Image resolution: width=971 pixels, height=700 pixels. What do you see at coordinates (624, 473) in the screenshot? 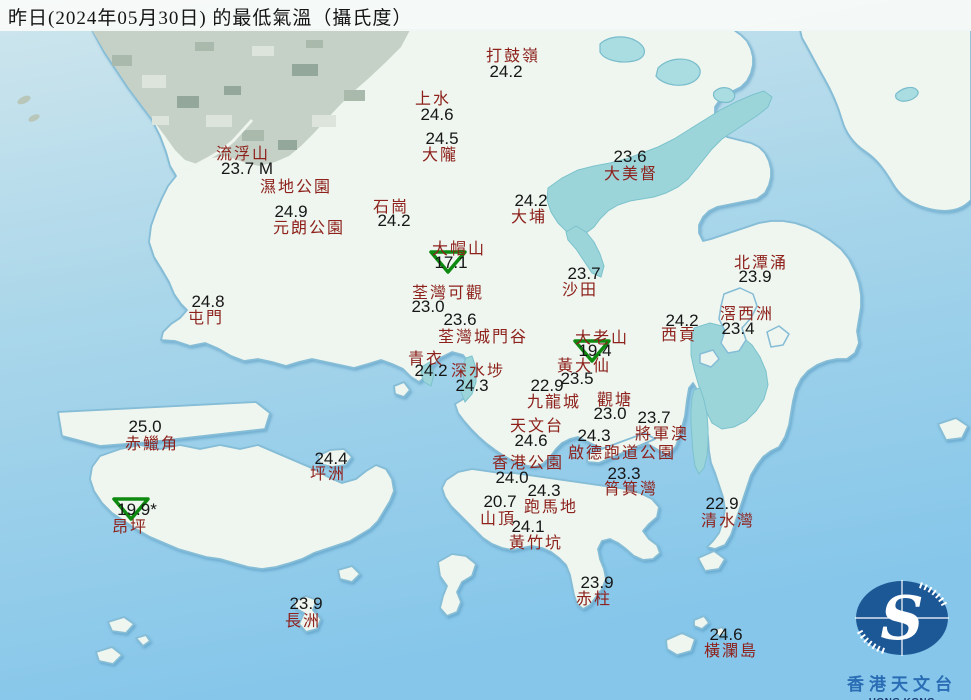
I see `station-value: 23.3` at bounding box center [624, 473].